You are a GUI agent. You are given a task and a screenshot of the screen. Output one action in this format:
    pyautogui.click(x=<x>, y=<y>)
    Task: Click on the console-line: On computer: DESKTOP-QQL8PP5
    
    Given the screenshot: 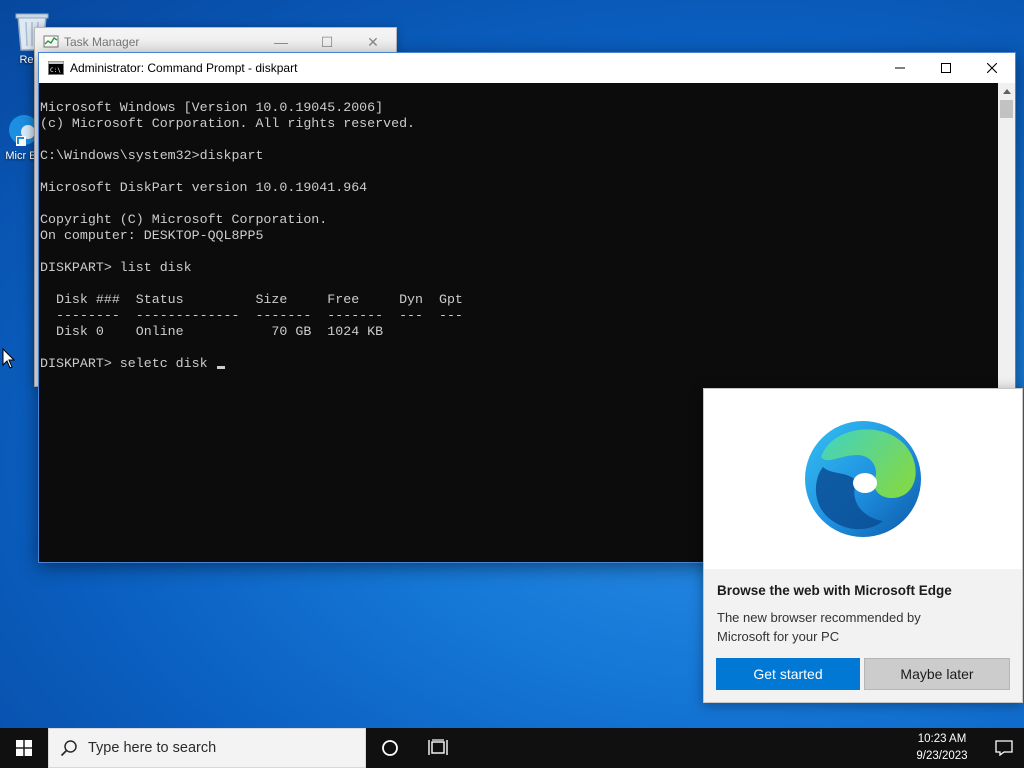 What is the action you would take?
    pyautogui.click(x=152, y=235)
    